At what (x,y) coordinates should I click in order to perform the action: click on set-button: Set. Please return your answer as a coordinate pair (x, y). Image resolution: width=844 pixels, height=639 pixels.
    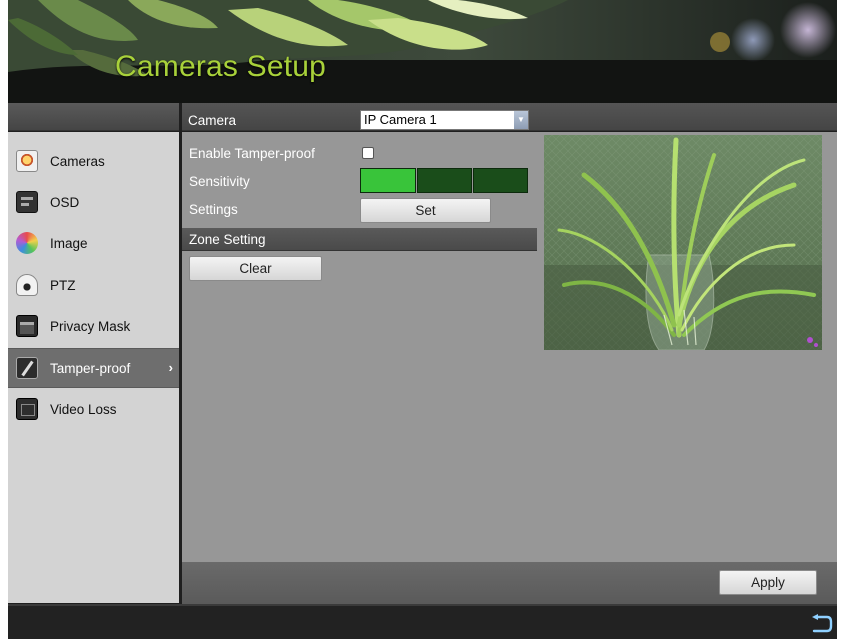
    Looking at the image, I should click on (425, 210).